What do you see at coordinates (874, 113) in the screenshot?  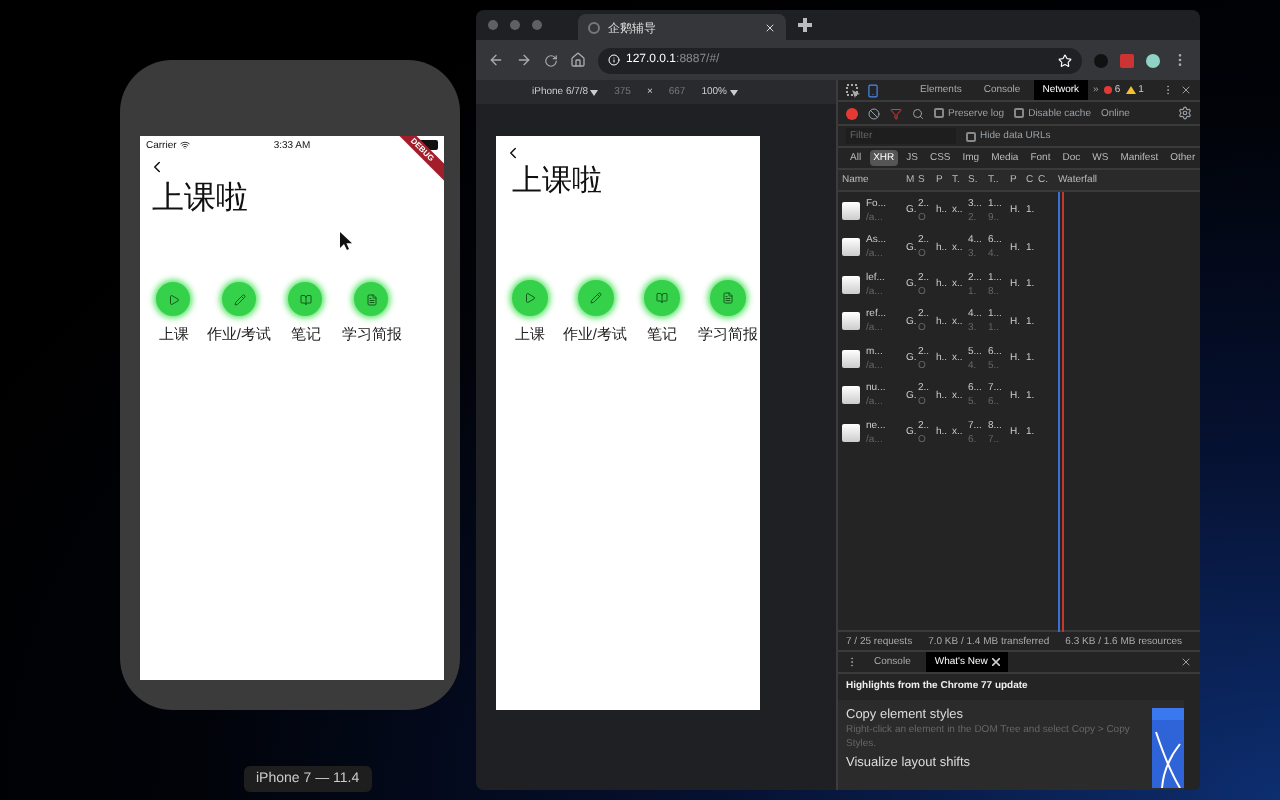 I see `clear-icon` at bounding box center [874, 113].